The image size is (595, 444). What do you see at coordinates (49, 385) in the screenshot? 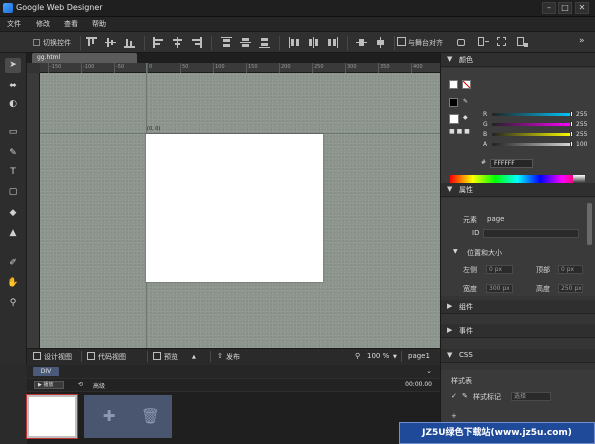
I see `play-button: ▶ 播放` at bounding box center [49, 385].